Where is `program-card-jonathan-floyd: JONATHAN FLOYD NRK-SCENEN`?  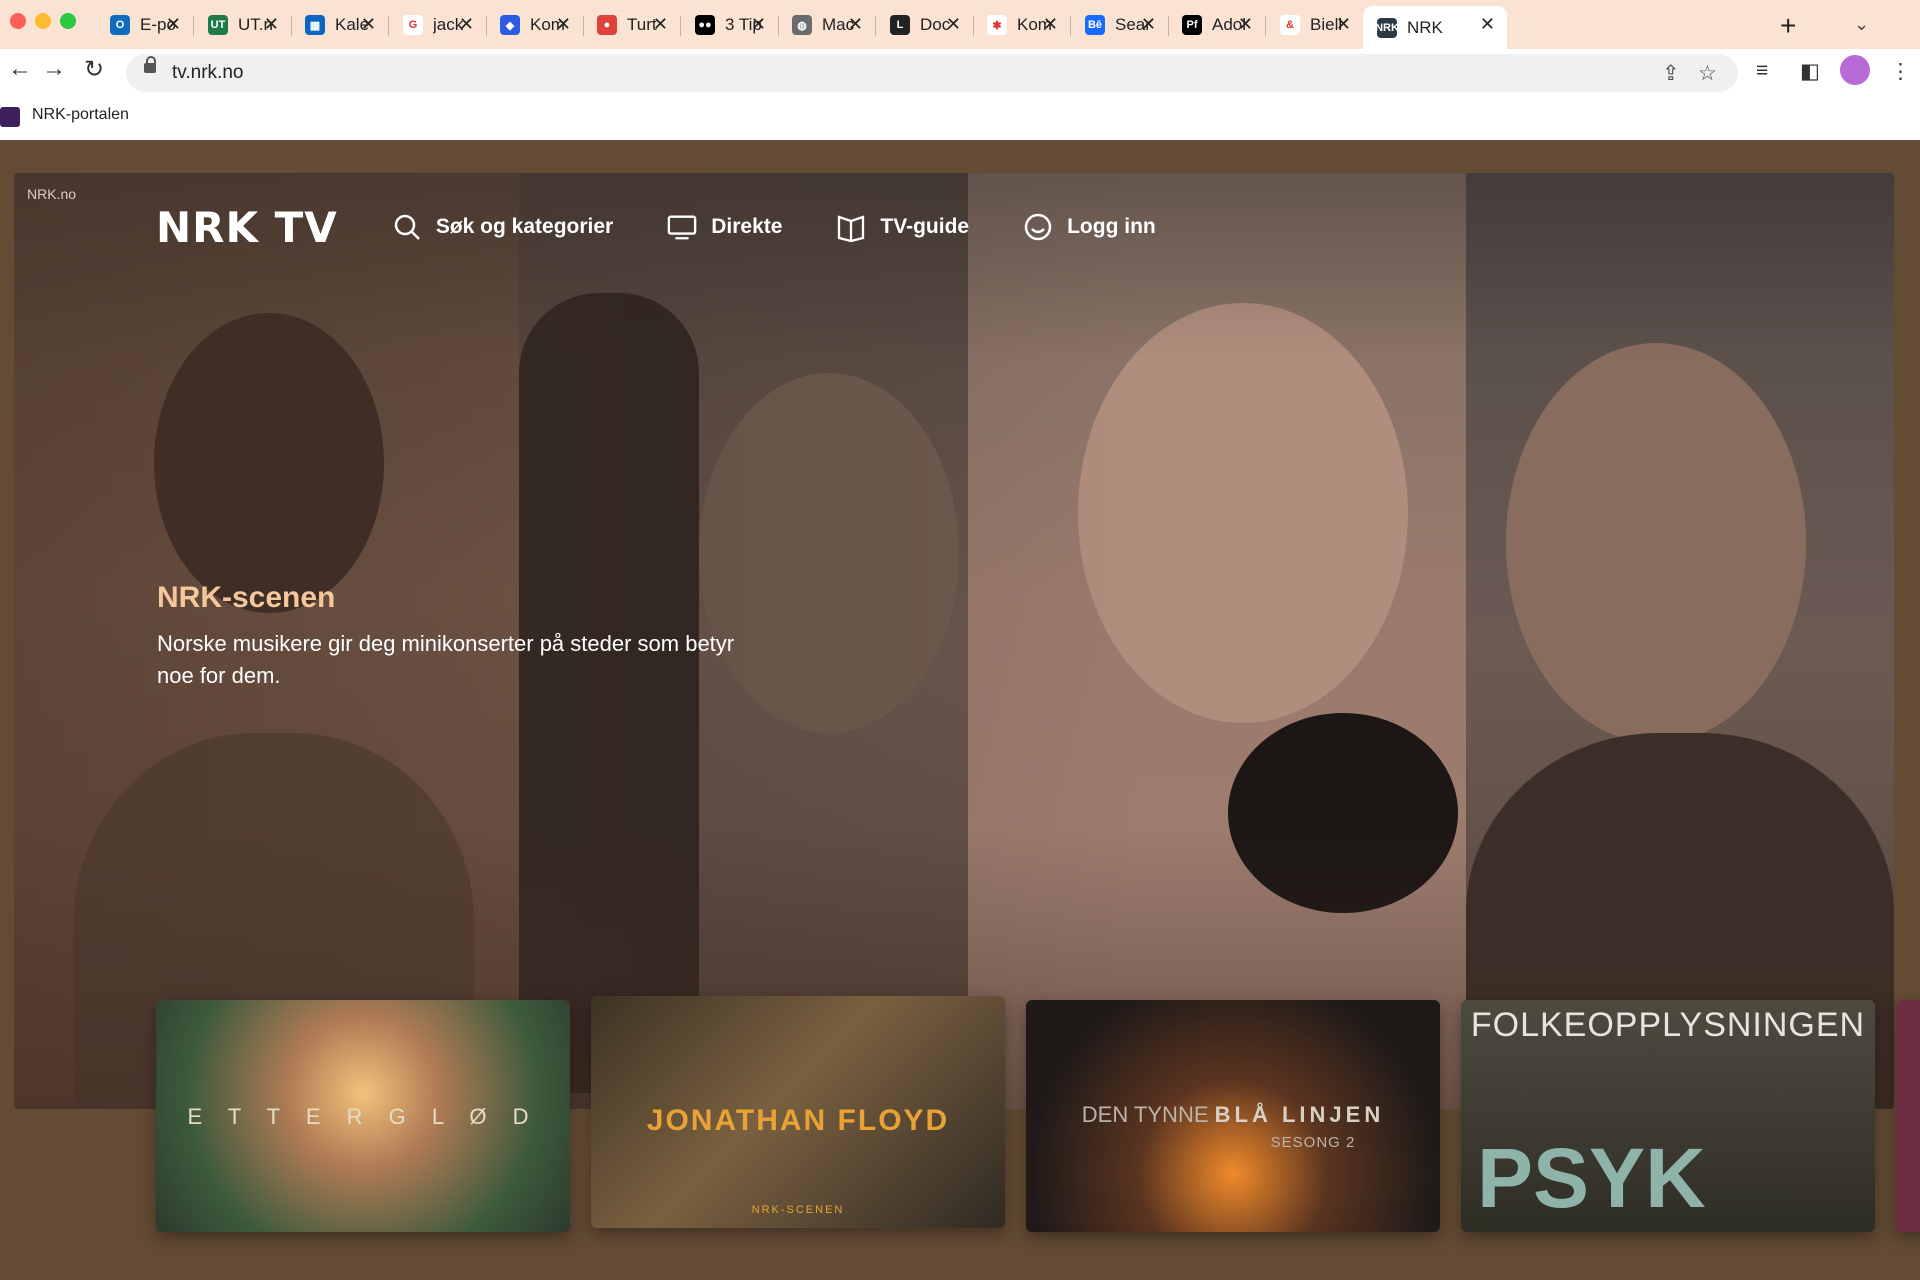
program-card-jonathan-floyd: JONATHAN FLOYD NRK-SCENEN is located at coordinates (798, 1112).